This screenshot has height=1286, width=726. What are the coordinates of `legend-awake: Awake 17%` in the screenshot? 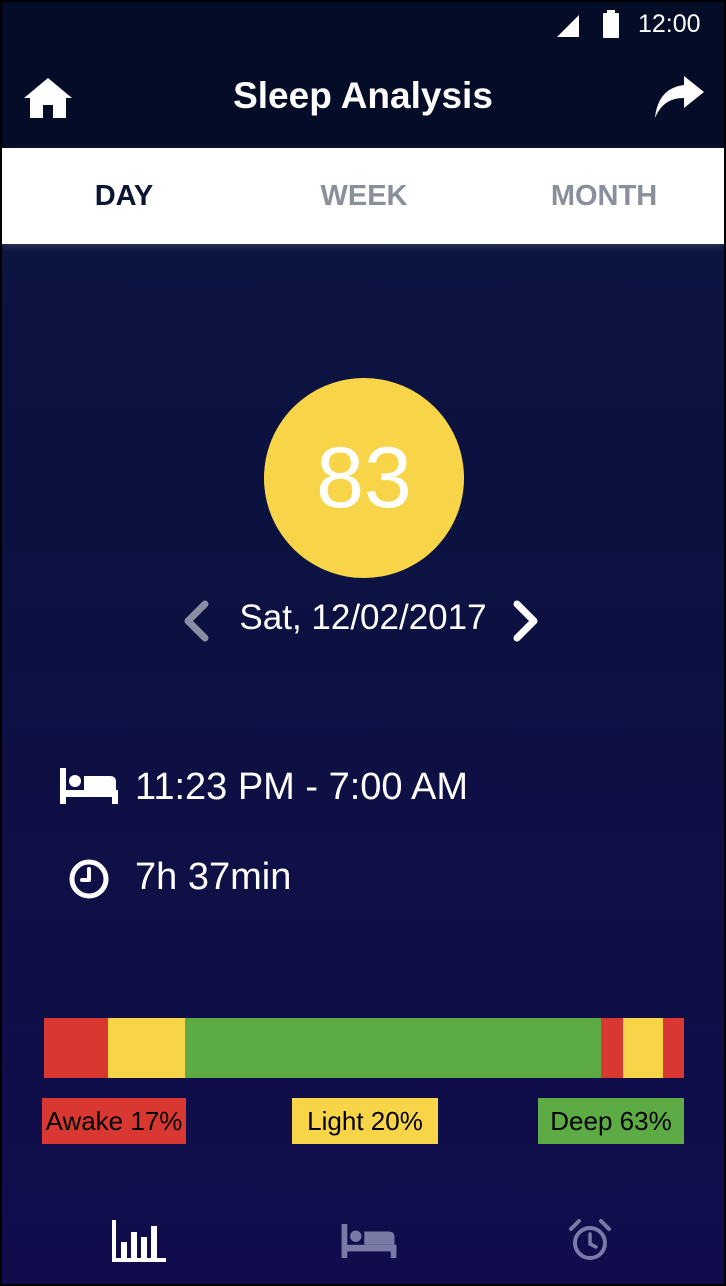 It's located at (114, 1121).